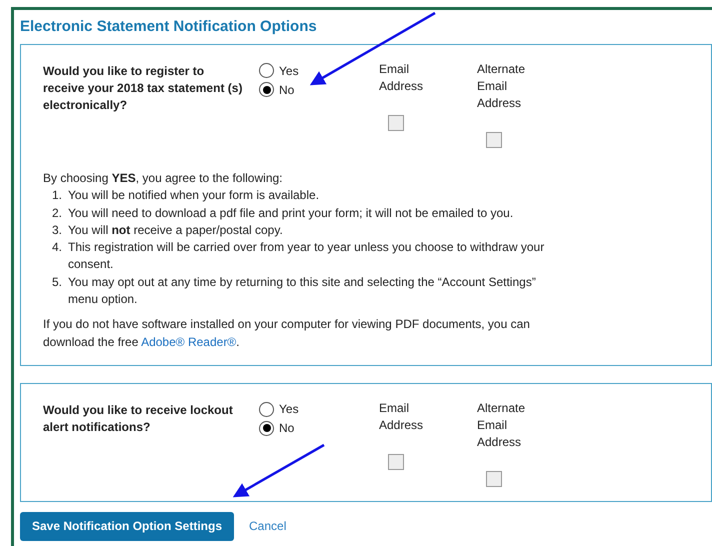  Describe the element at coordinates (56, 247) in the screenshot. I see `item-number: 4.` at that location.